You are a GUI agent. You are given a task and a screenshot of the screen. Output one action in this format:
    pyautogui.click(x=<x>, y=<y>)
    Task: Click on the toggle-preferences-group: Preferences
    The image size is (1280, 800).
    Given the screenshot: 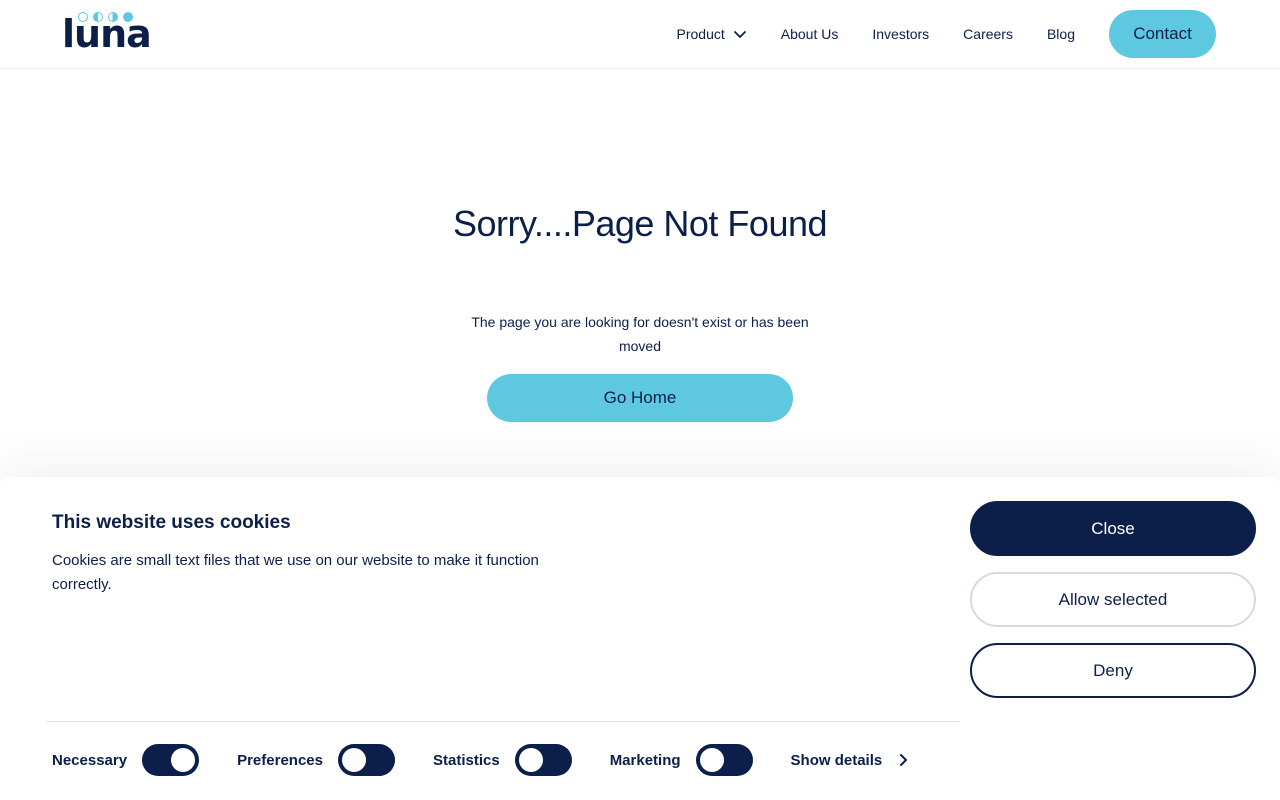 What is the action you would take?
    pyautogui.click(x=316, y=760)
    